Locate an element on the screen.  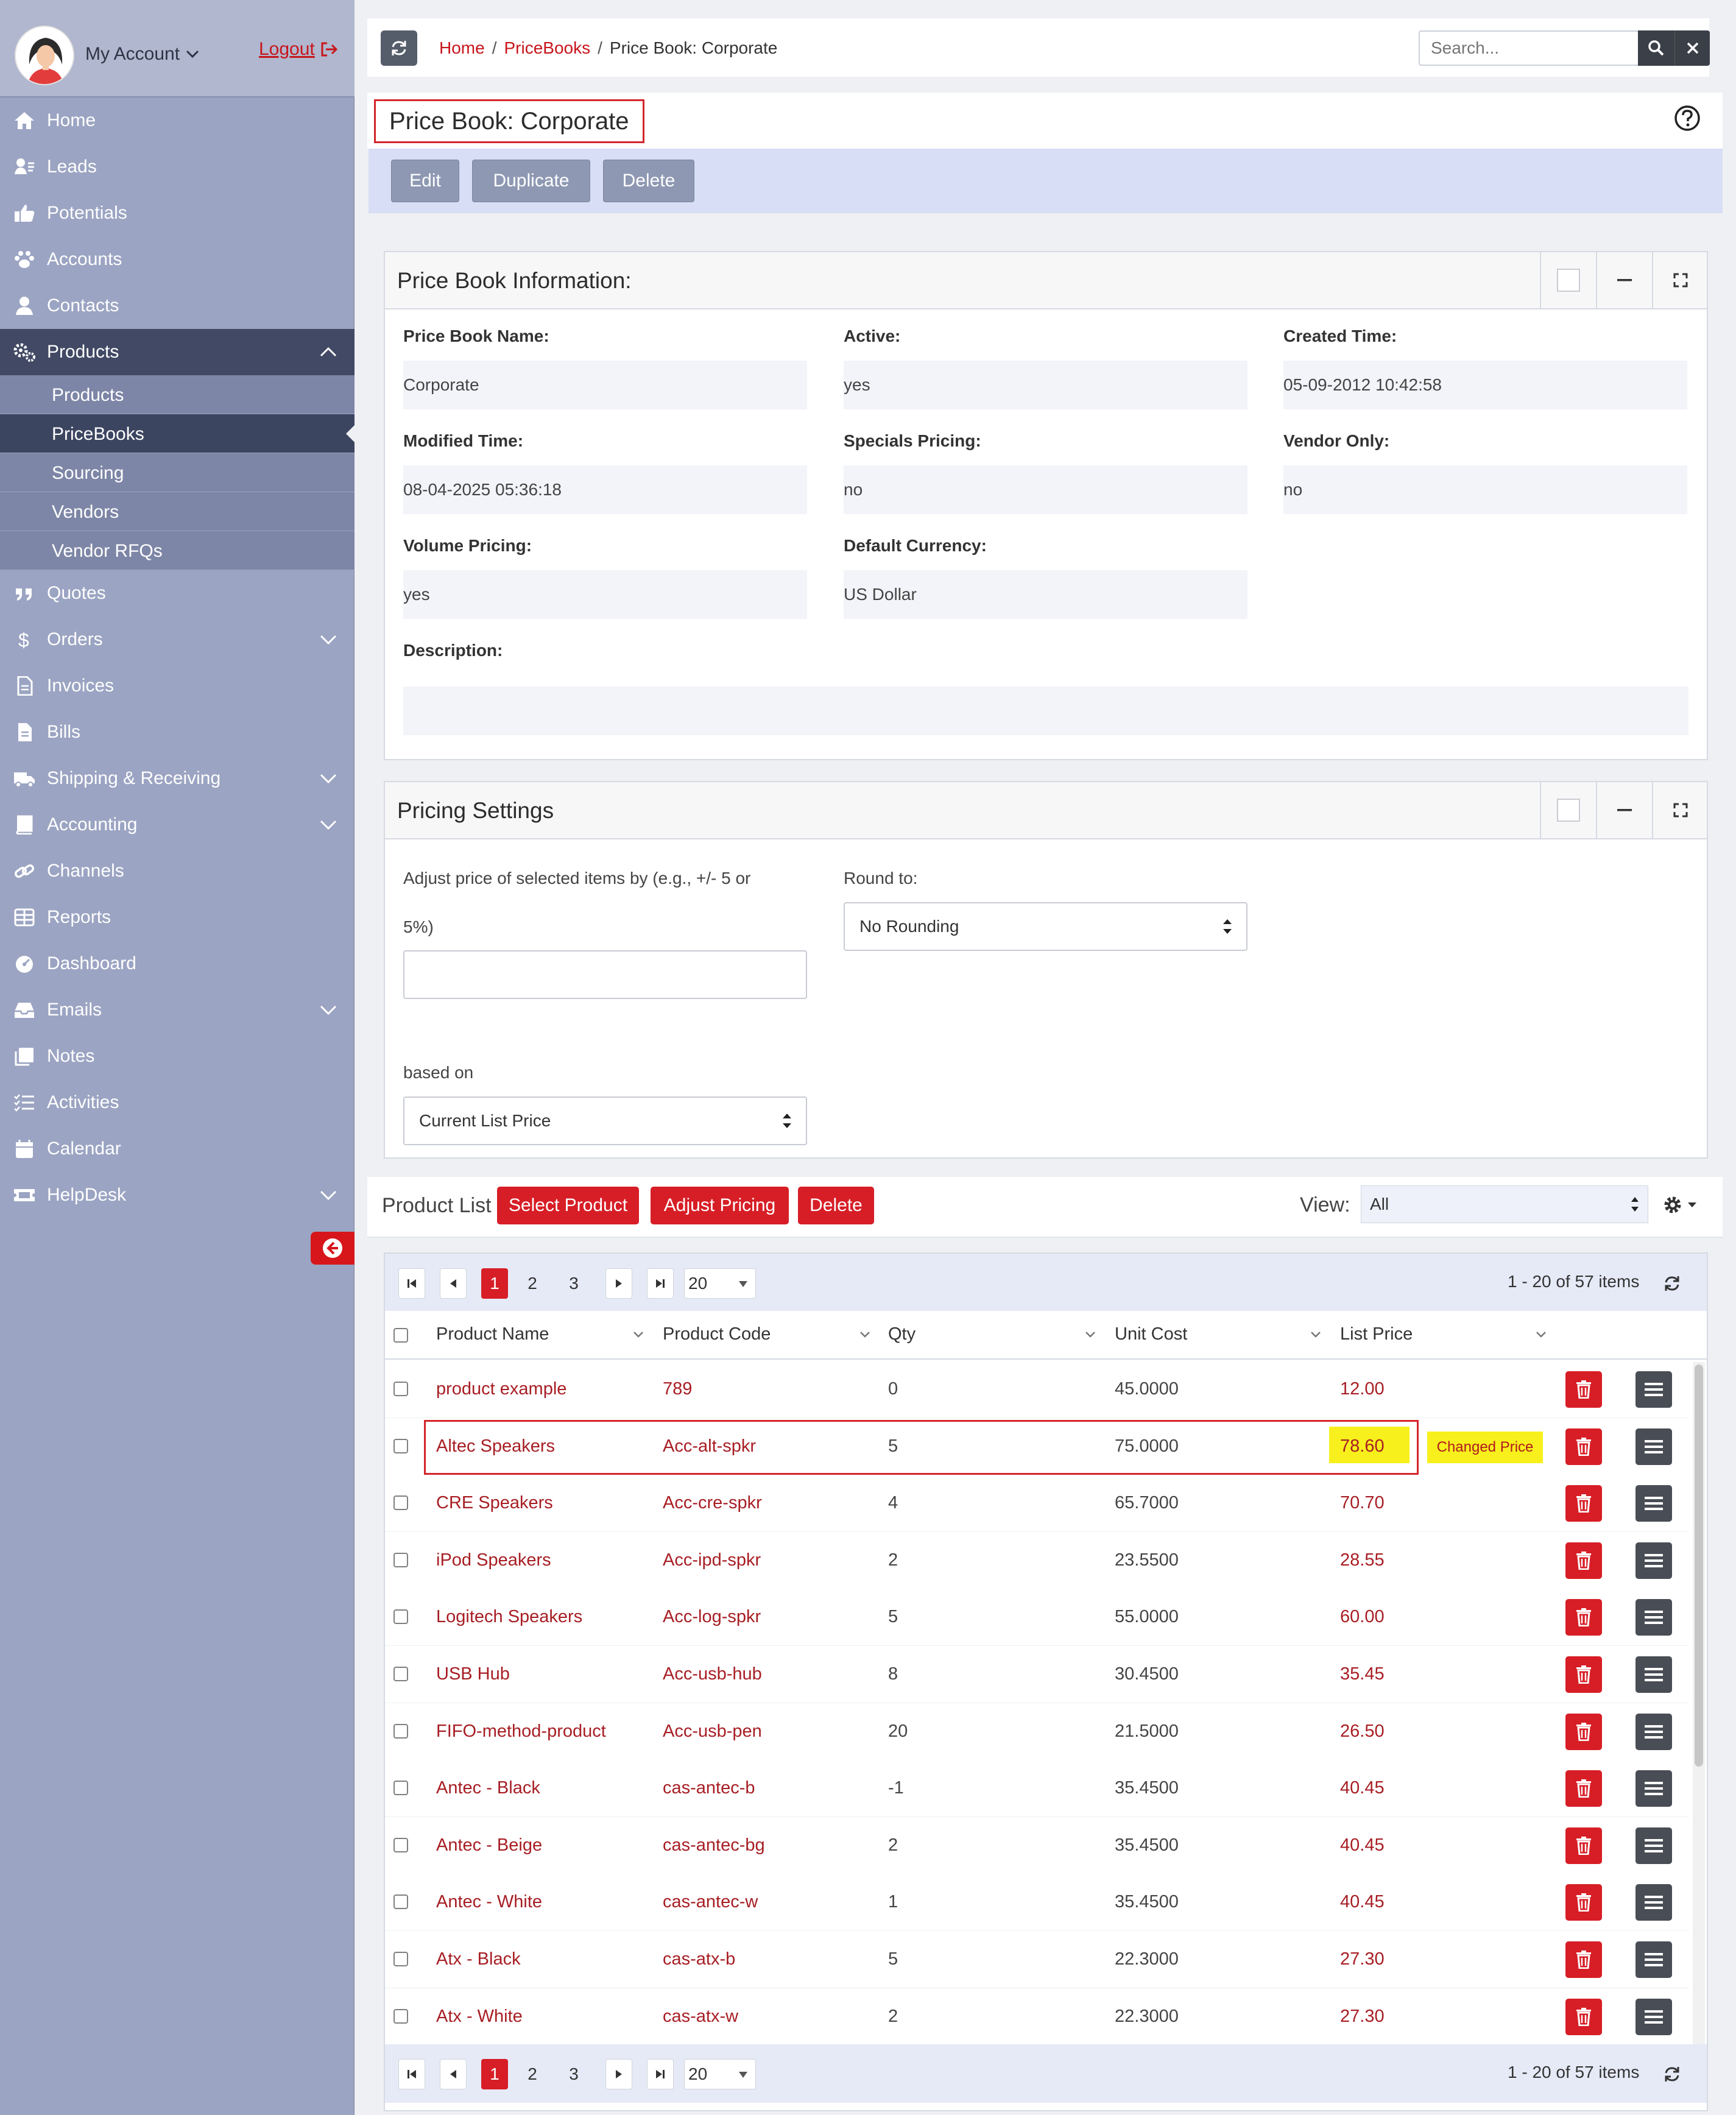
view-select: All is located at coordinates (1504, 1204).